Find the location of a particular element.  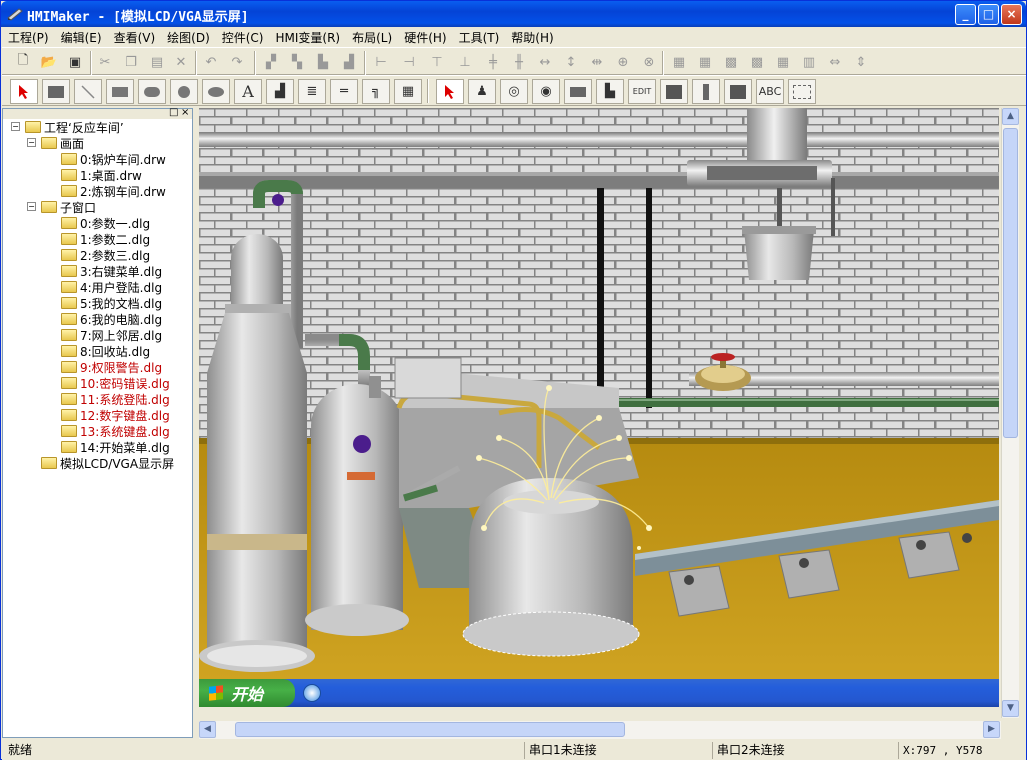

slider-control-icon is located at coordinates (706, 91).